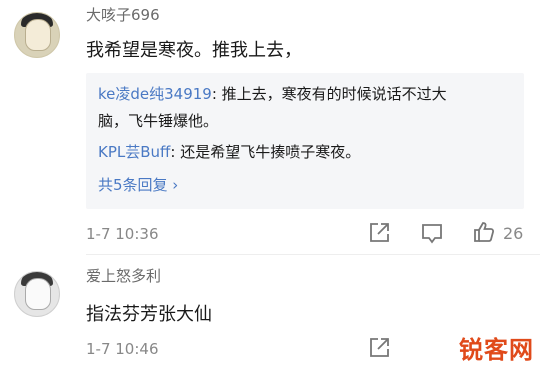 This screenshot has height=373, width=540. I want to click on comment-icon, so click(432, 235).